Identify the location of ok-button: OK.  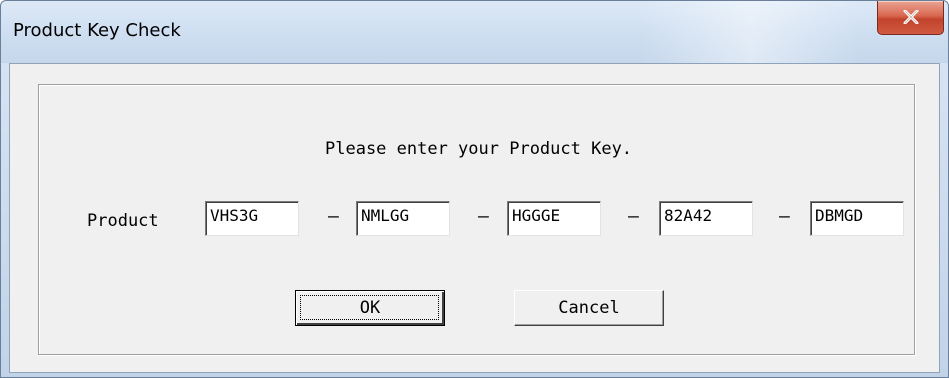
(370, 308).